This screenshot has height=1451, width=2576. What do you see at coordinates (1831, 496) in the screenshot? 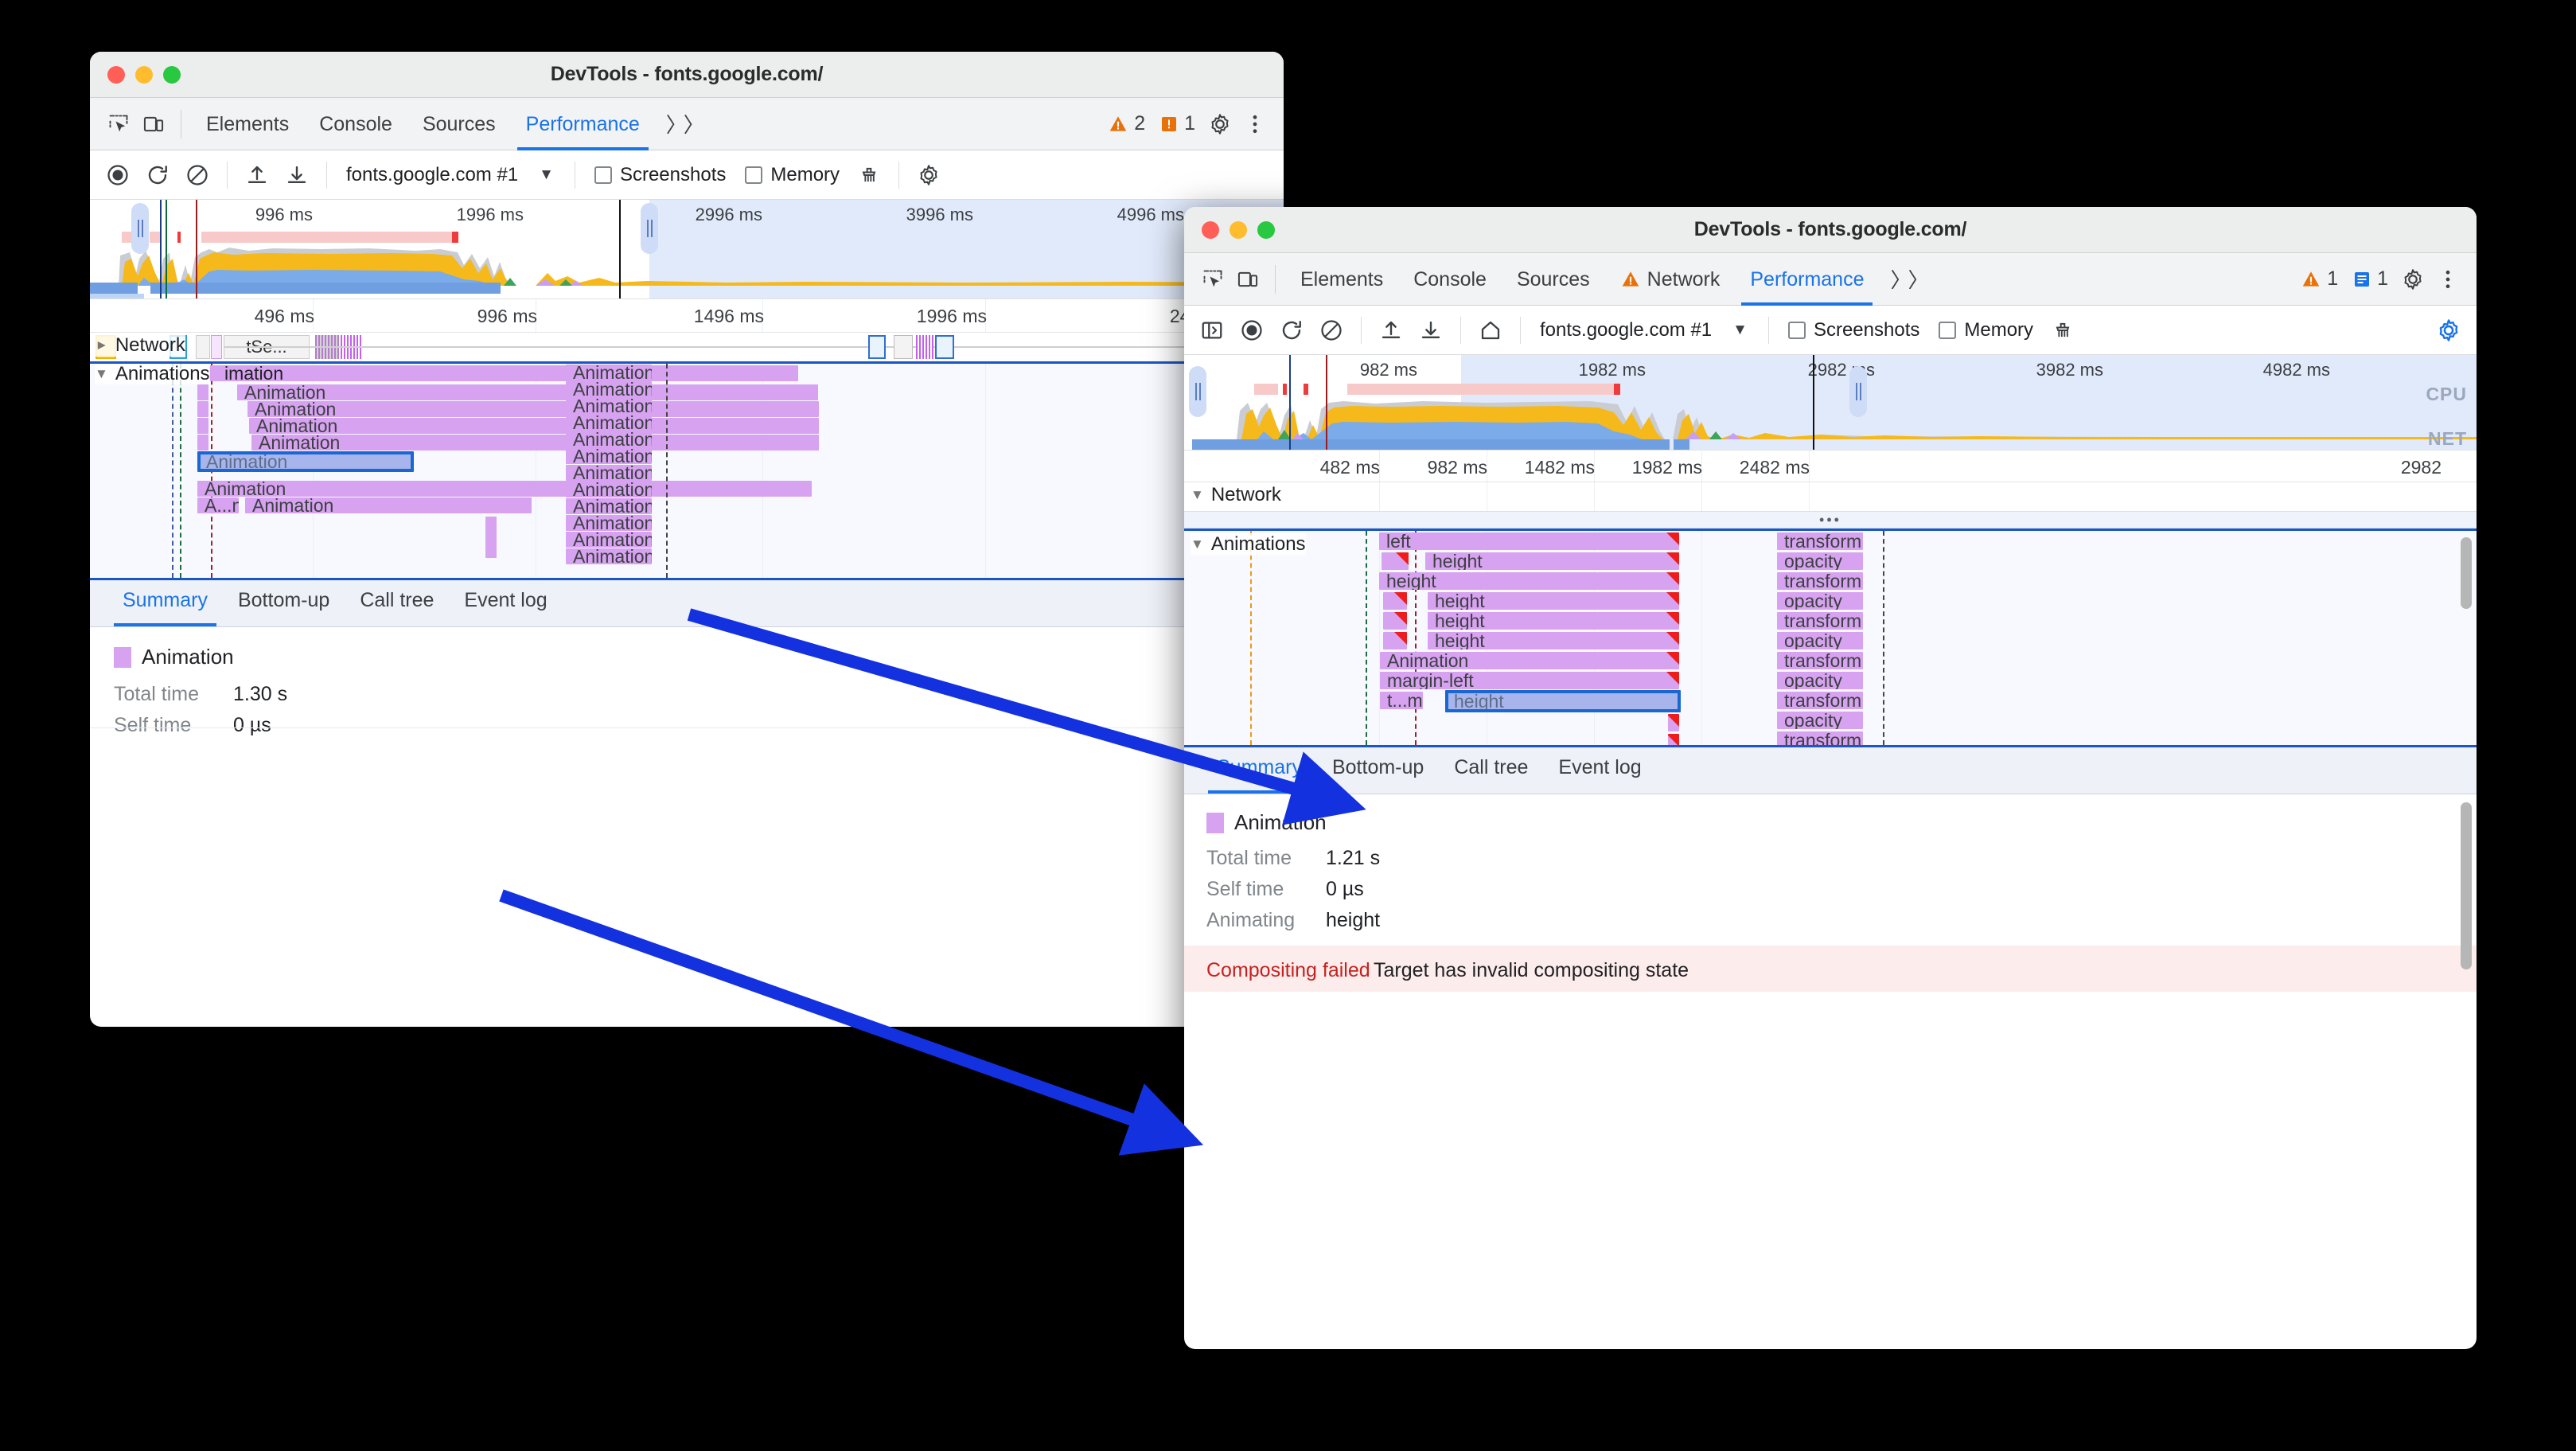
I see `network-track-front: ▼ Network` at bounding box center [1831, 496].